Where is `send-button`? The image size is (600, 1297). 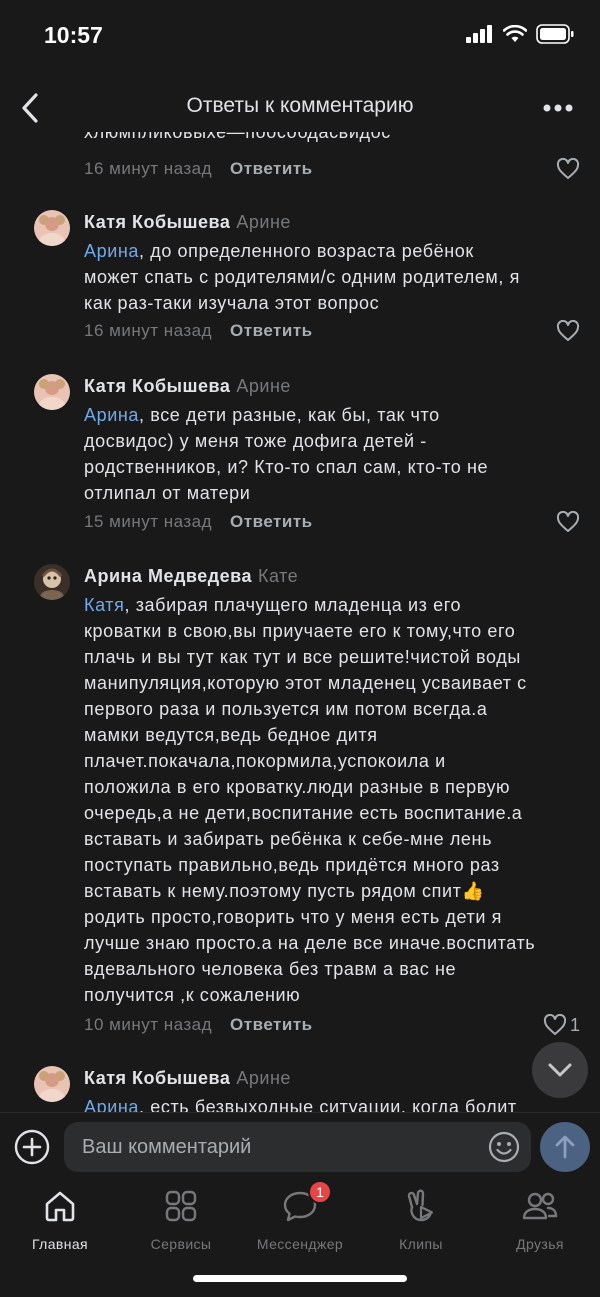 send-button is located at coordinates (565, 1147).